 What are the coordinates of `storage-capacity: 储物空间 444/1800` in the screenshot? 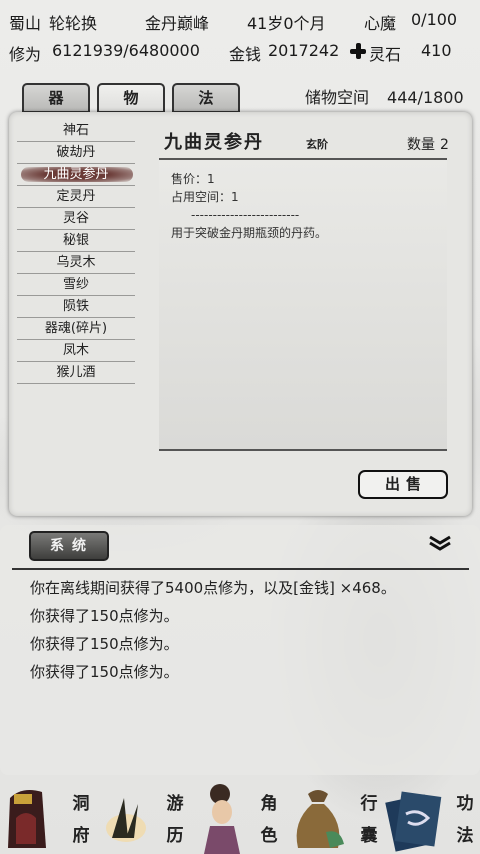 It's located at (384, 96).